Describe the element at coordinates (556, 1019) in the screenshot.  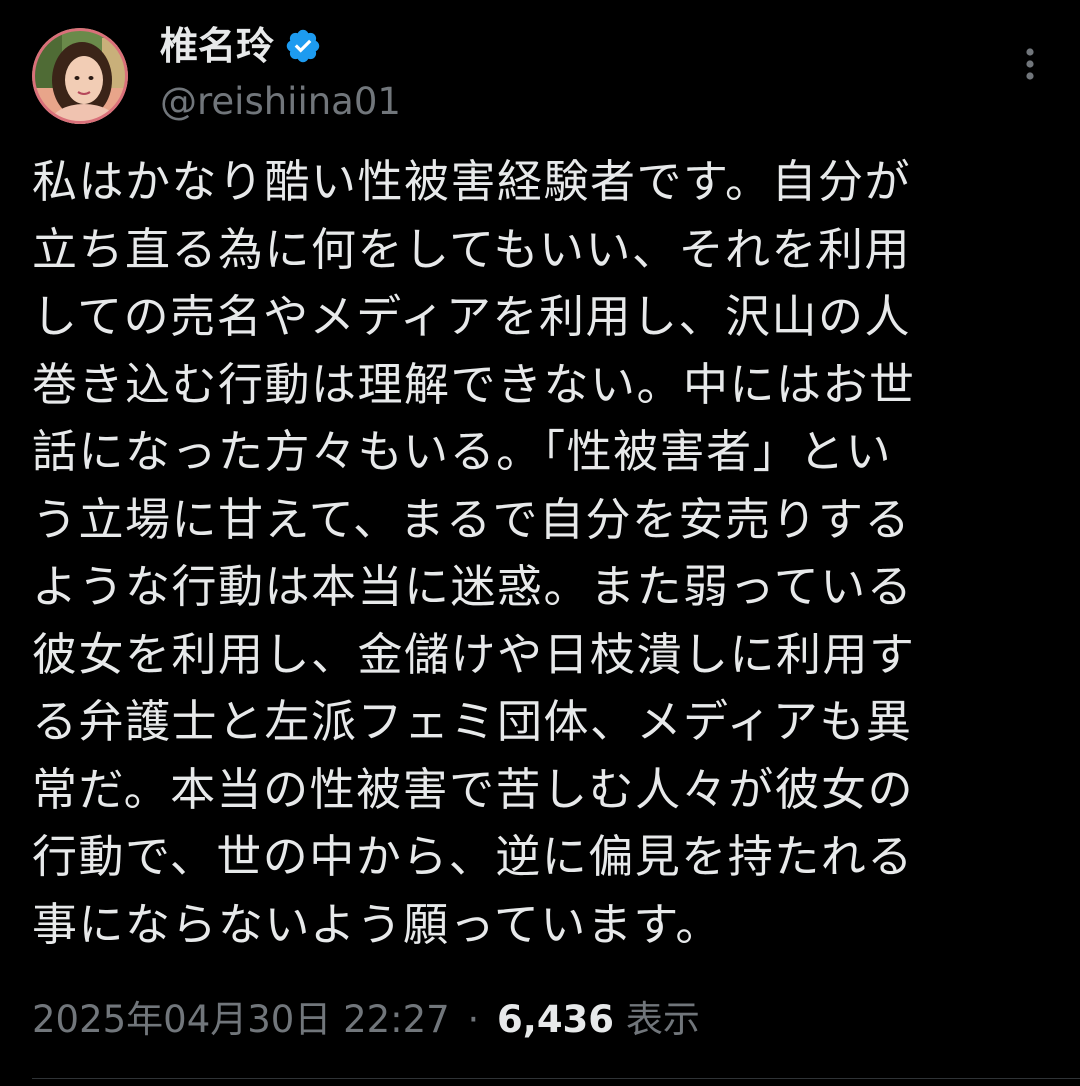
I see `views-count: 6,436` at that location.